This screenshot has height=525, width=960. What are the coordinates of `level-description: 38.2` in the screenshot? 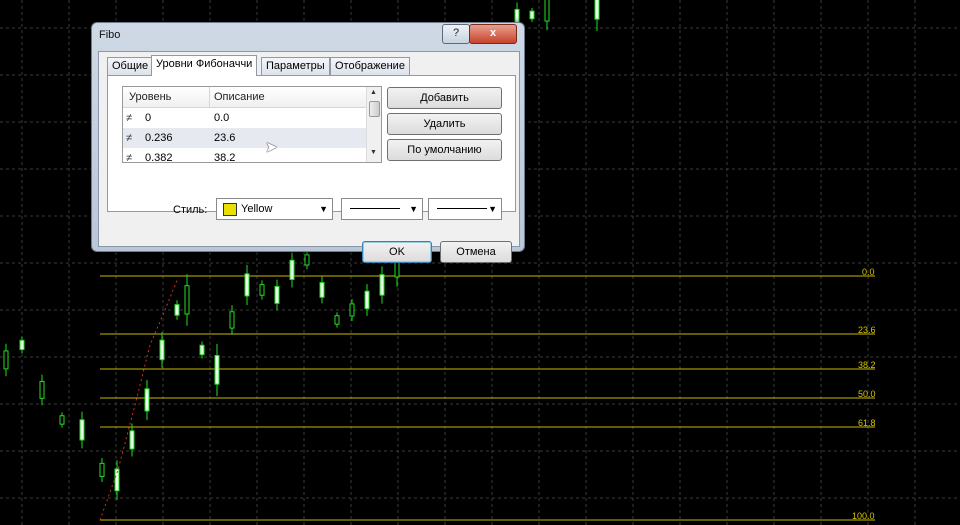 It's located at (225, 157).